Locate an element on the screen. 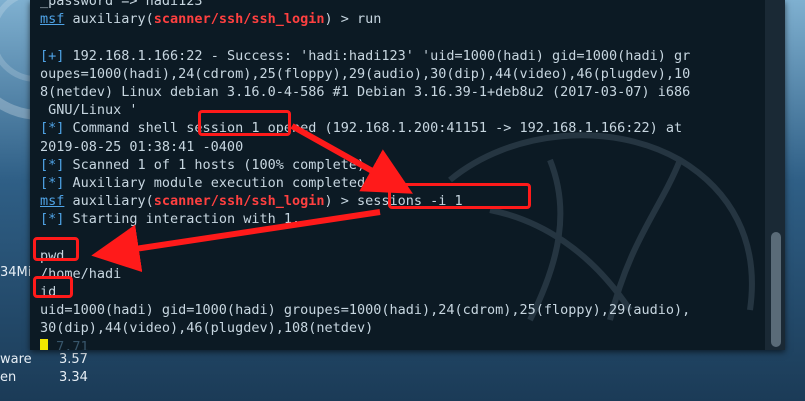 Image resolution: width=805 pixels, height=401 pixels. annotation-box-id is located at coordinates (53, 287).